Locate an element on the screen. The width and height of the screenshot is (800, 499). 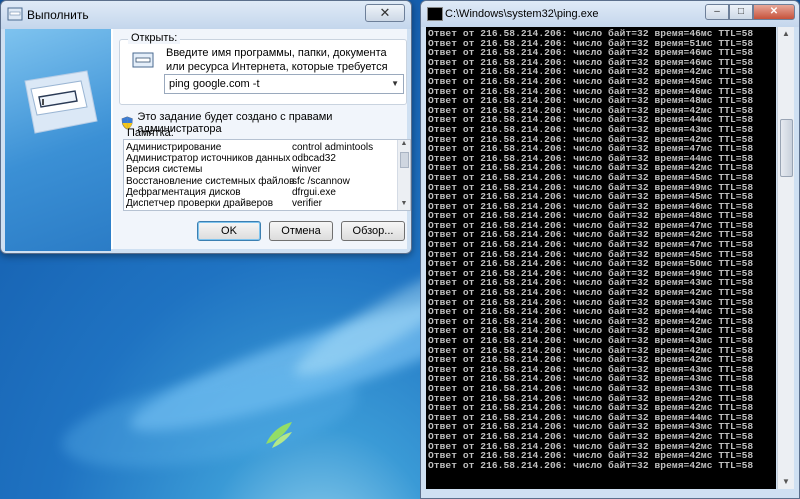
run-small-icon is located at coordinates (143, 60).